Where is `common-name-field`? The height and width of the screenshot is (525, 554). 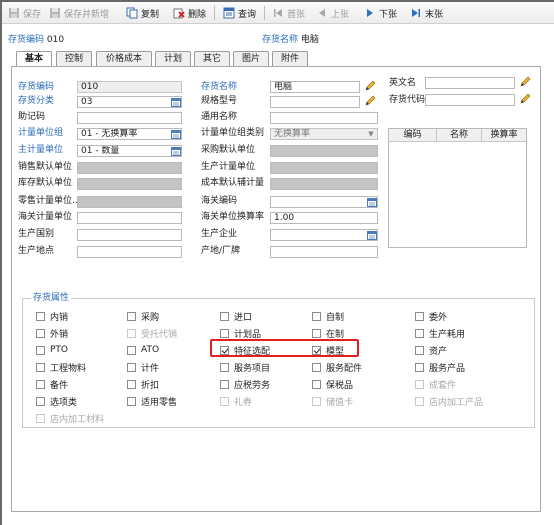 common-name-field is located at coordinates (324, 118).